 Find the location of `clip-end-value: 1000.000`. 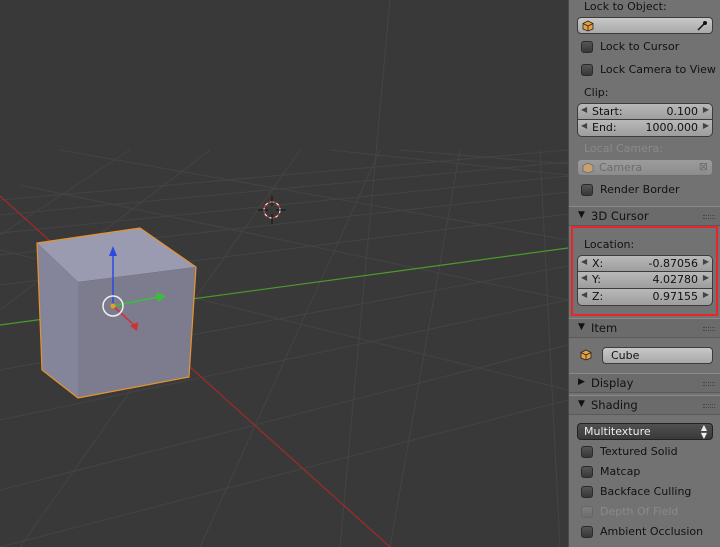

clip-end-value: 1000.000 is located at coordinates (672, 127).